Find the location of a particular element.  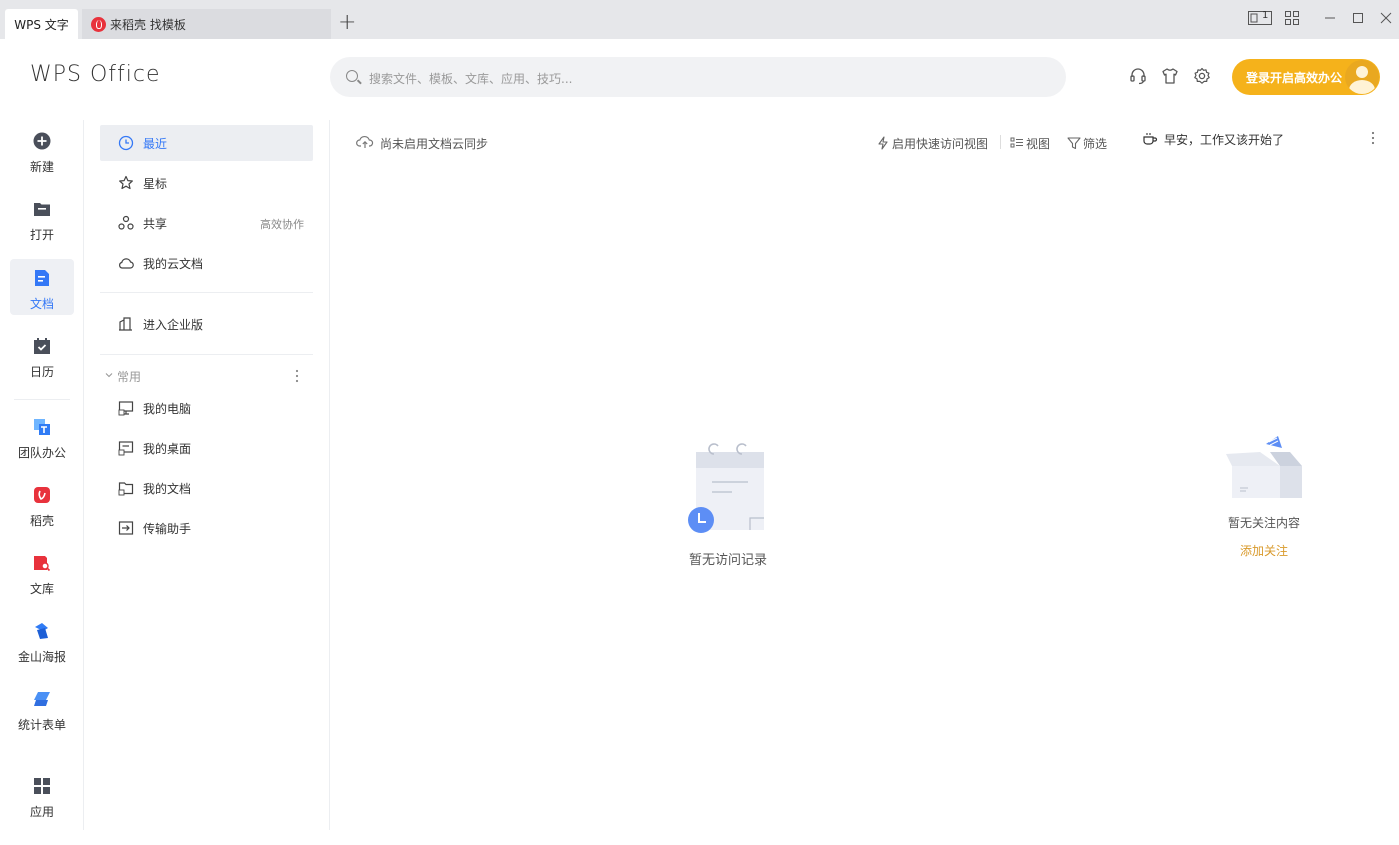

tab-wps-writer-label: WPS 文字 is located at coordinates (41, 24).